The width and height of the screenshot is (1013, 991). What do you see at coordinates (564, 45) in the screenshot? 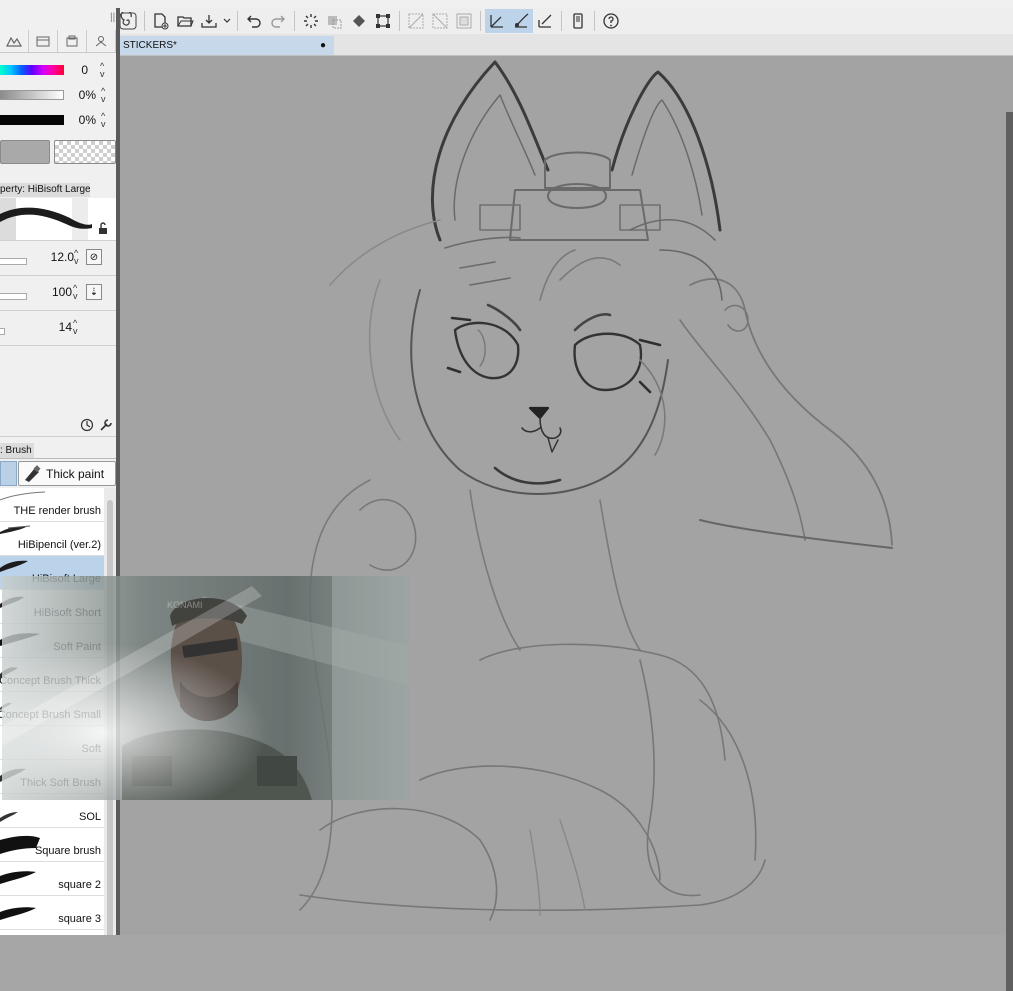
I see `document-tab-bar: STICKERS* ●` at bounding box center [564, 45].